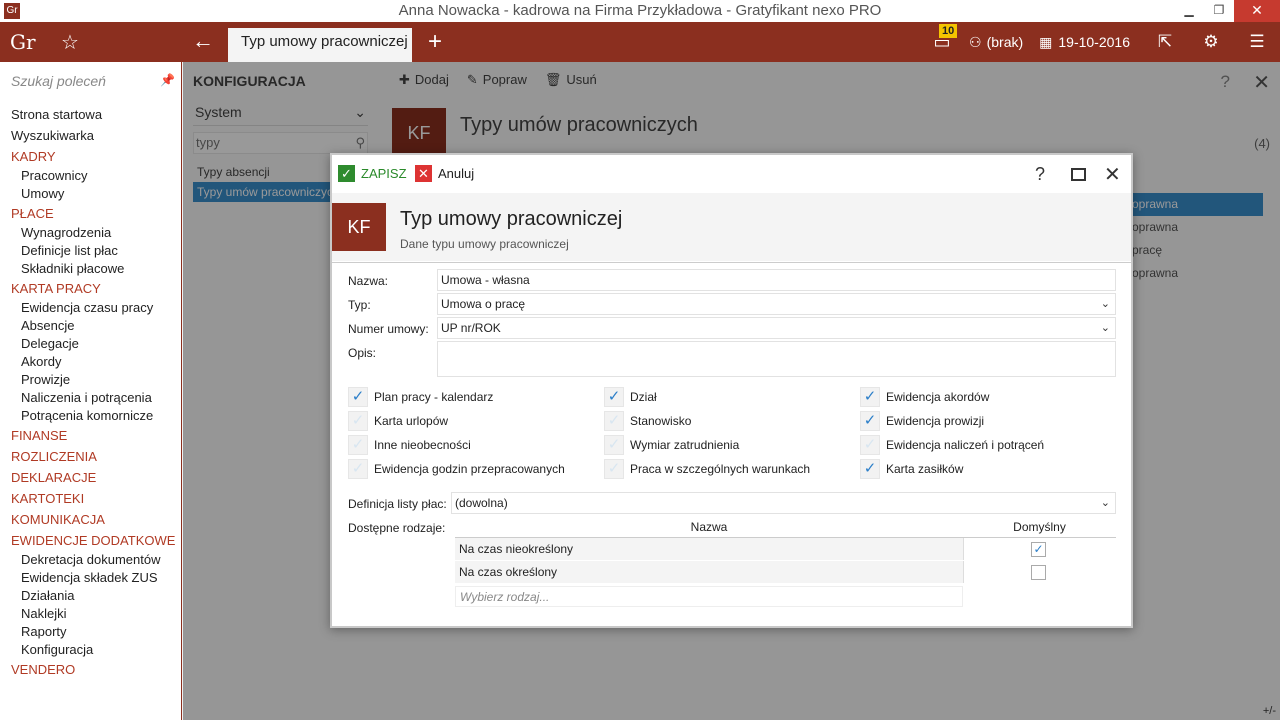  I want to click on checkbox-ewidencja-akordow: ✓ Ewidencja akordów, so click(924, 397).